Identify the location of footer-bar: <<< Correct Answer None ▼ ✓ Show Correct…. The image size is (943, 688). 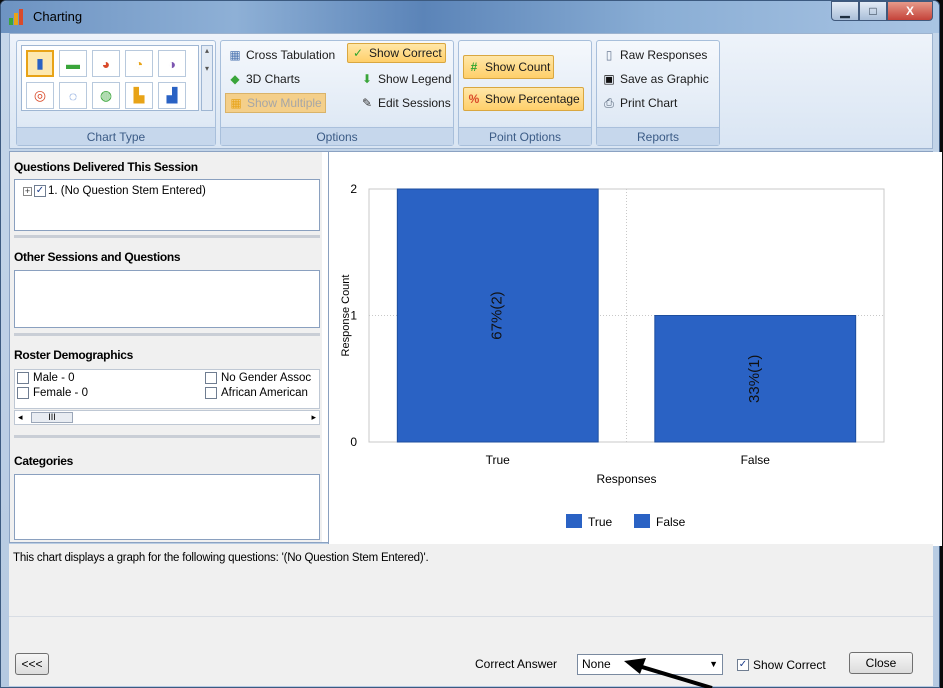
(471, 651).